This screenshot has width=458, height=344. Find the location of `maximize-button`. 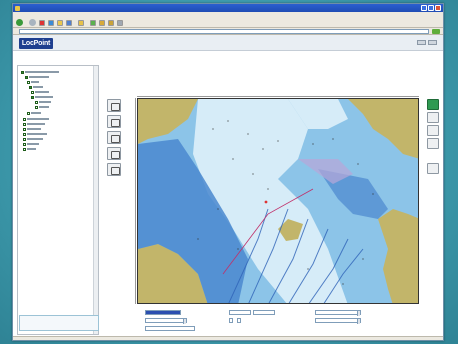

maximize-button is located at coordinates (431, 8).